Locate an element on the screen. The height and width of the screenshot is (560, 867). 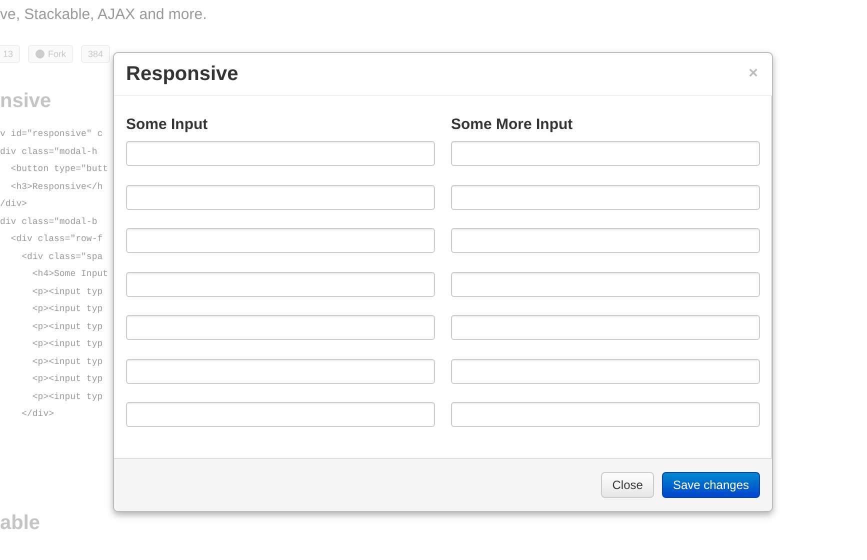
column-label: Some More Input is located at coordinates (512, 124).